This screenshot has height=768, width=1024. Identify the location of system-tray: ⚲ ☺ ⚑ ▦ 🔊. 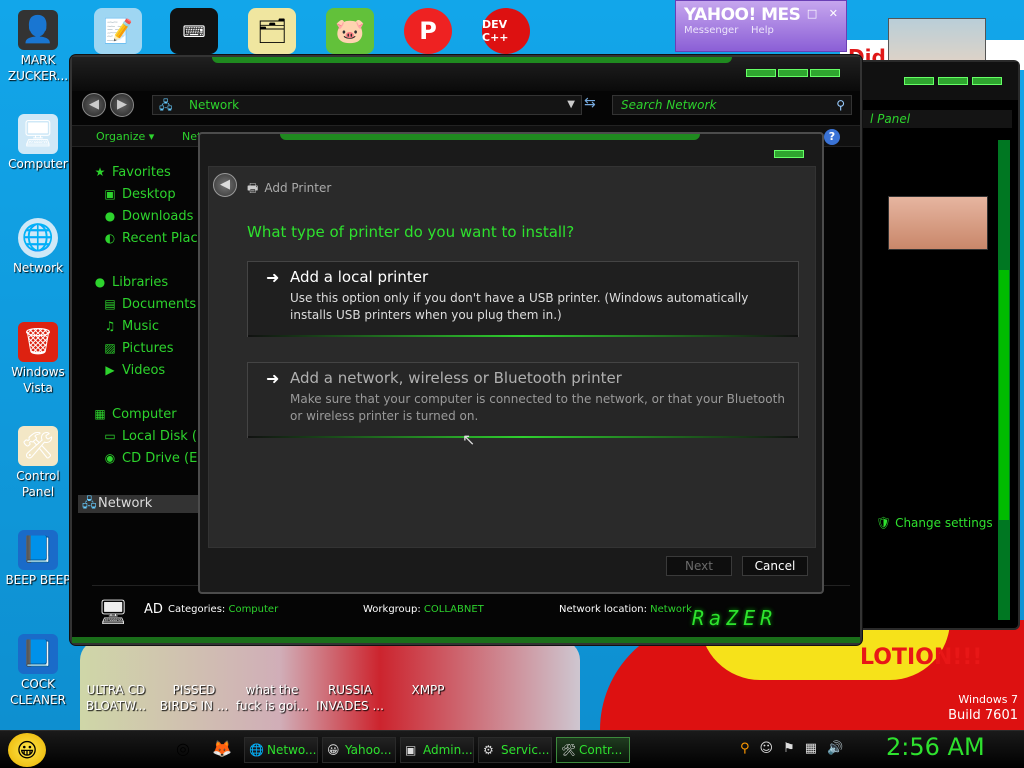
(791, 748).